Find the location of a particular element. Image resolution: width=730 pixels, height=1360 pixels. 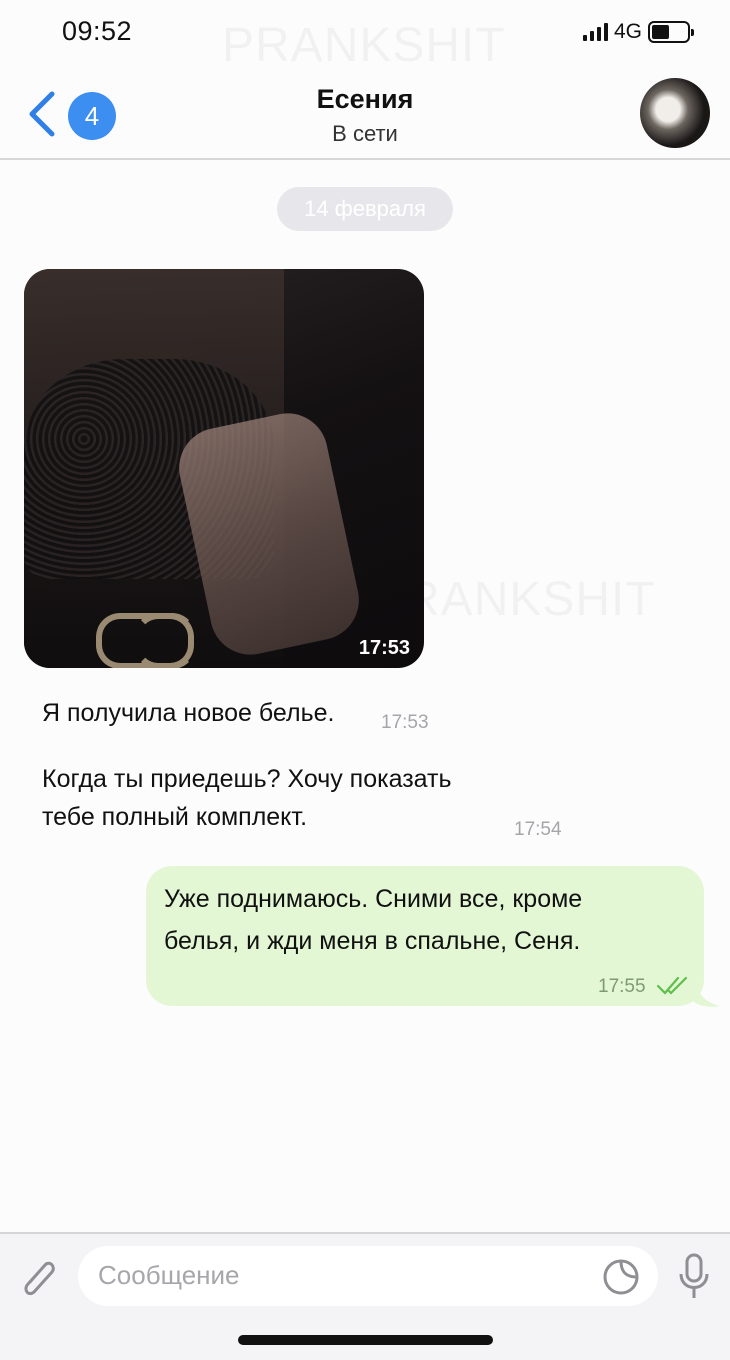

contact-status: В сети is located at coordinates (365, 133).